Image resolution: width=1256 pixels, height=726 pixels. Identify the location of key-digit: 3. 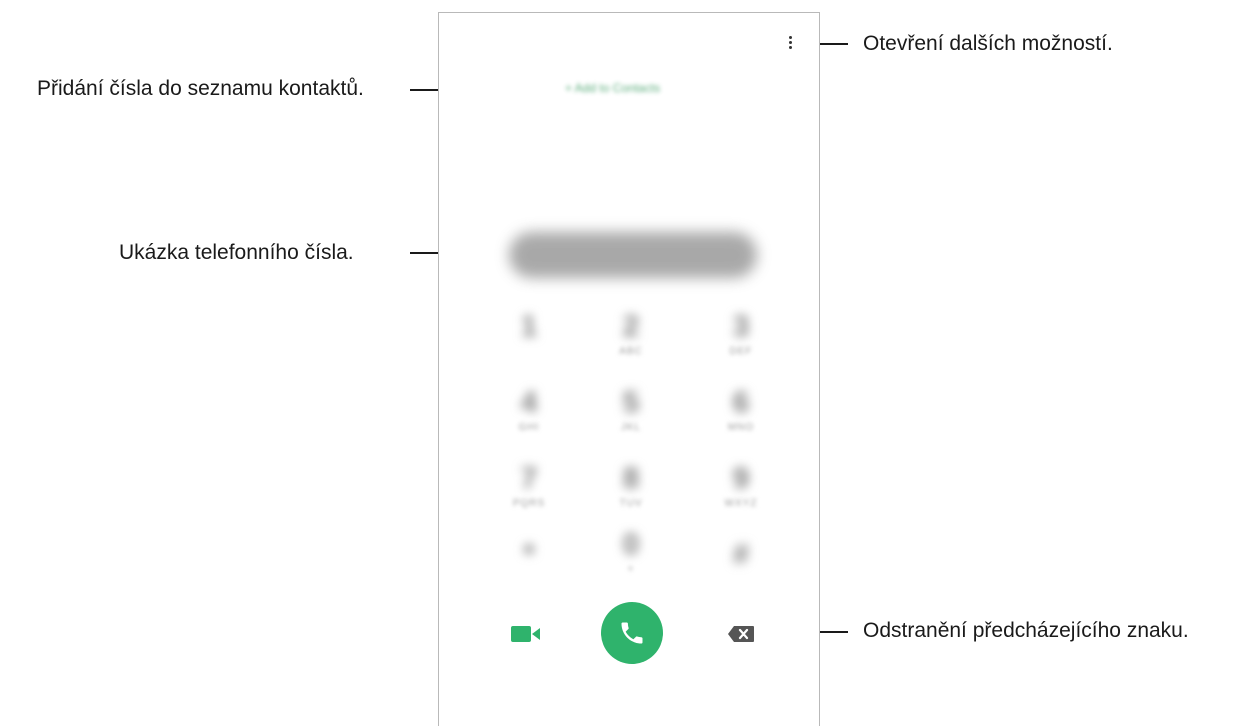
(741, 326).